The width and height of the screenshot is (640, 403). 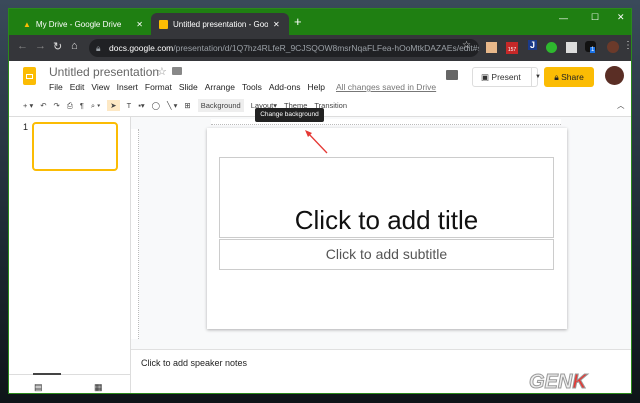 I want to click on new-tab-button: +, so click(x=298, y=21).